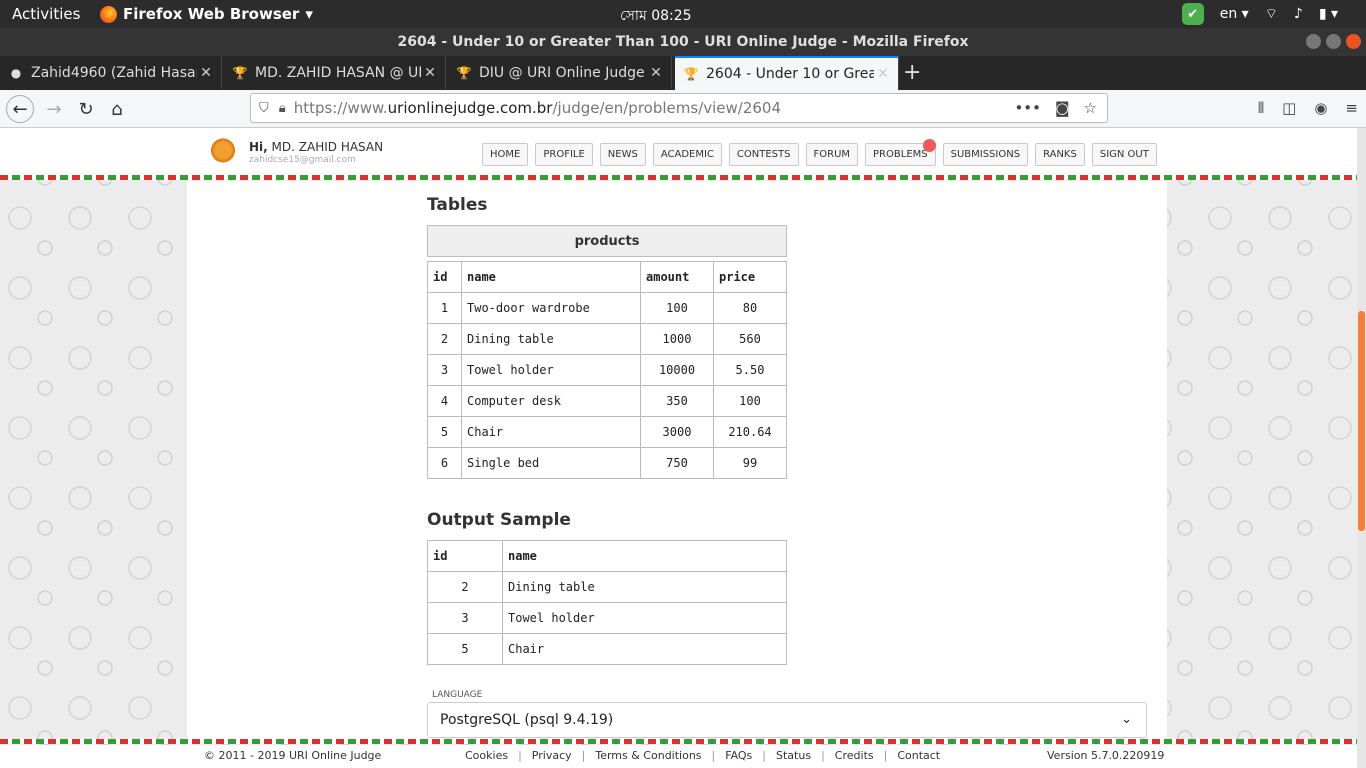 The width and height of the screenshot is (1366, 768). Describe the element at coordinates (622, 154) in the screenshot. I see `menu-news: NEWS` at that location.